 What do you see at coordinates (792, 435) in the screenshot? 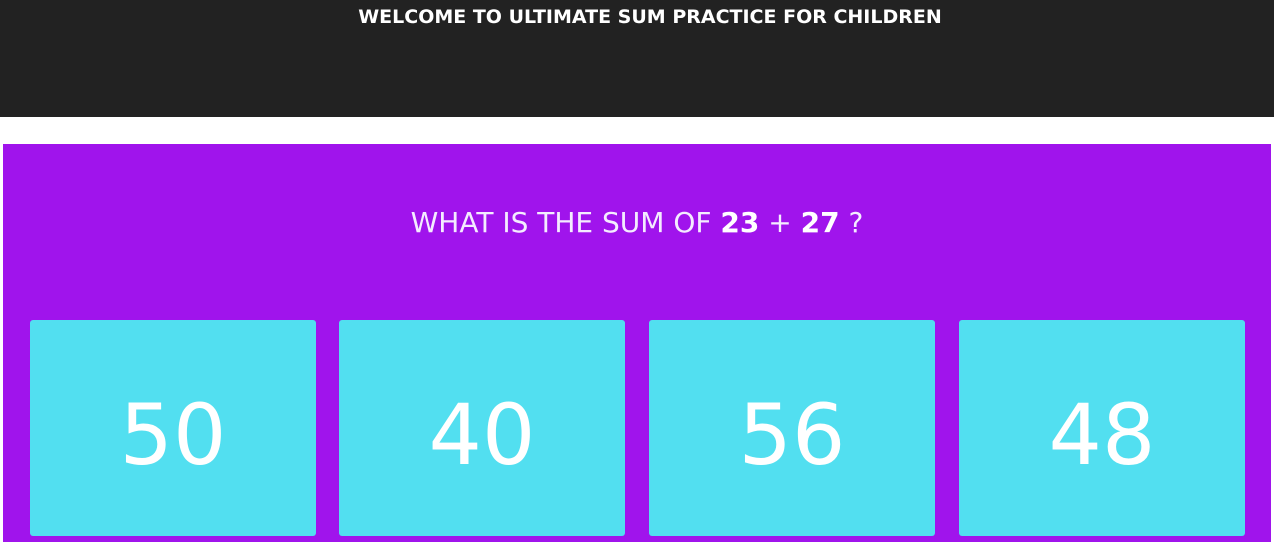
I see `answer-option-label: 56` at bounding box center [792, 435].